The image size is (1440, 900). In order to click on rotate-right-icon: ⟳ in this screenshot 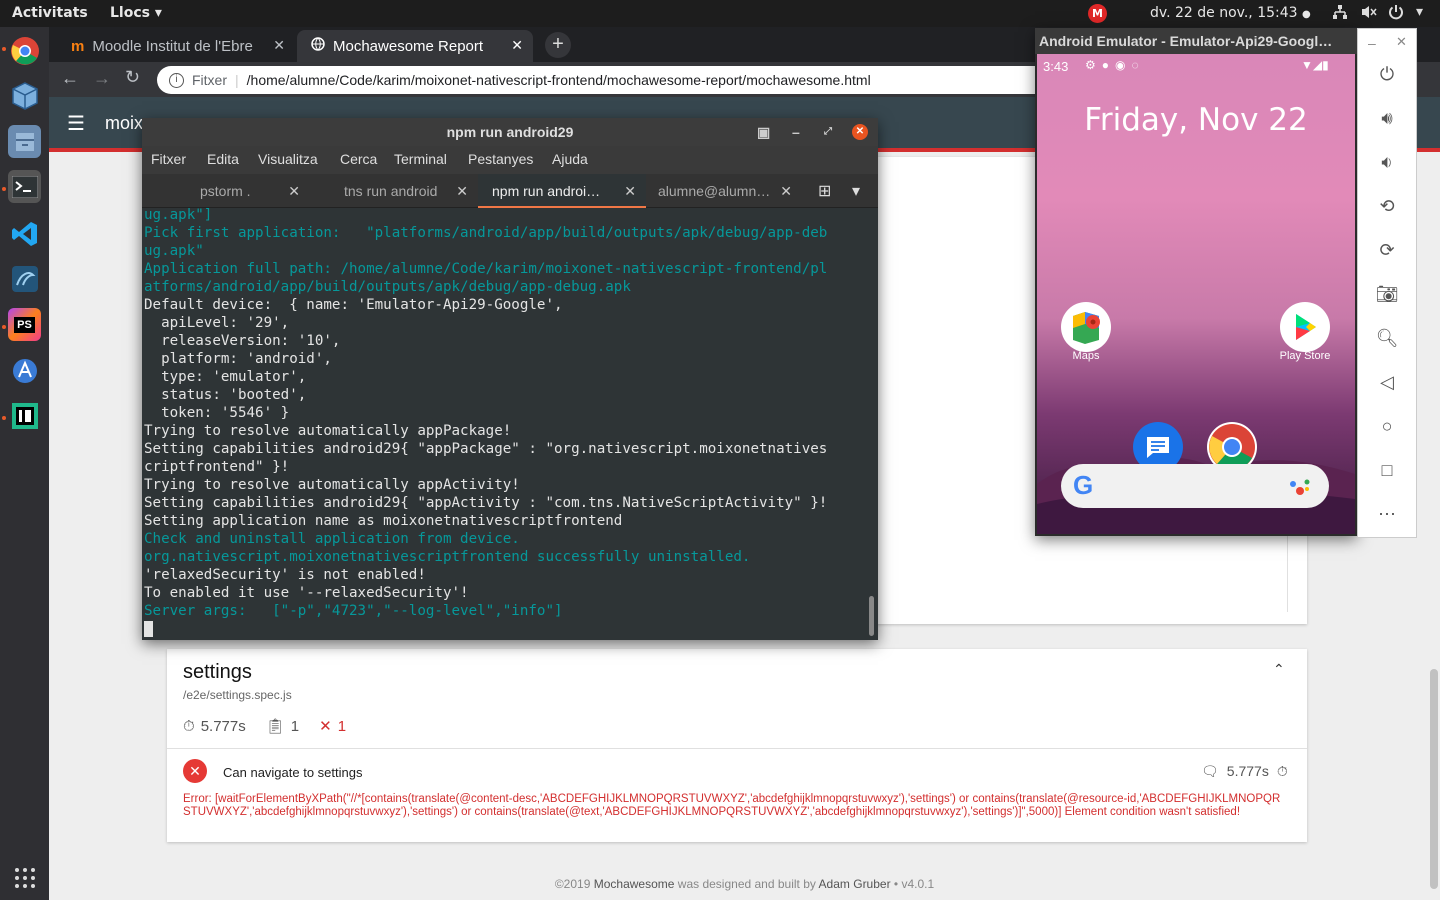, I will do `click(1387, 250)`.